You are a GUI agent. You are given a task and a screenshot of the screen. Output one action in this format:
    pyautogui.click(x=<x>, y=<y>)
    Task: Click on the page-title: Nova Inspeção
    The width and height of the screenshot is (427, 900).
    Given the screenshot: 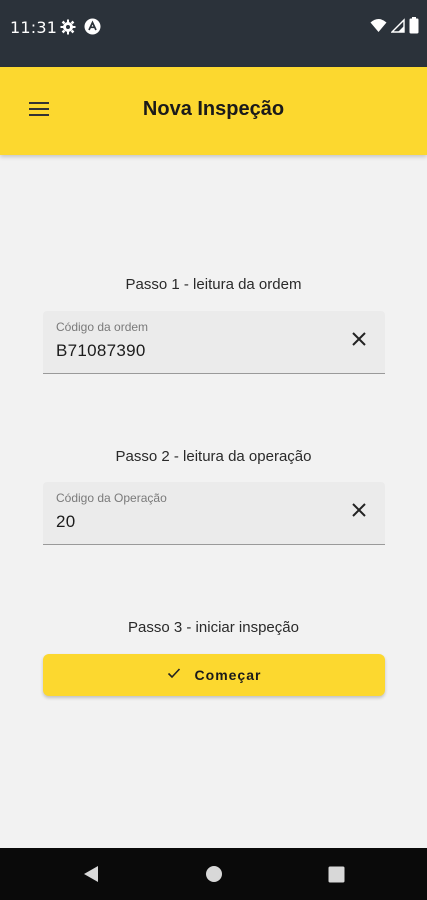 What is the action you would take?
    pyautogui.click(x=213, y=109)
    